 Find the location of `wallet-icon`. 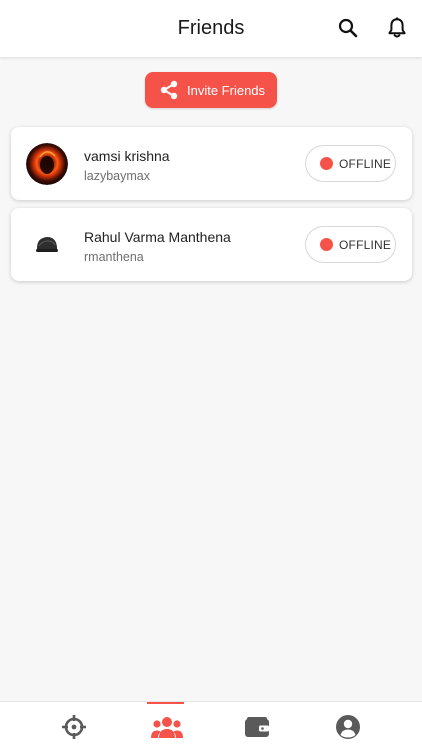

wallet-icon is located at coordinates (257, 726).